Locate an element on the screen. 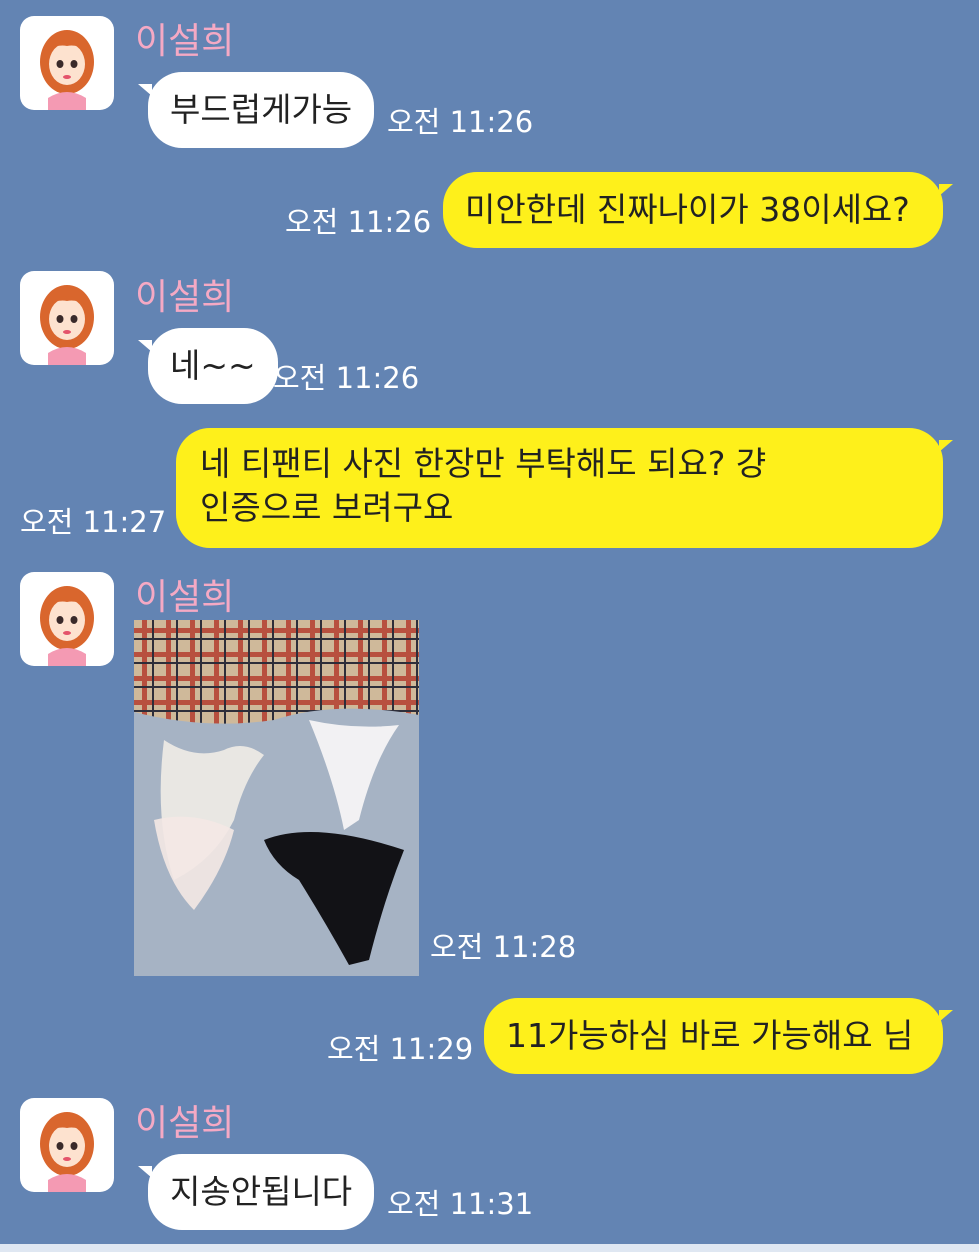  message-text: 부드럽게가능 is located at coordinates (261, 109).